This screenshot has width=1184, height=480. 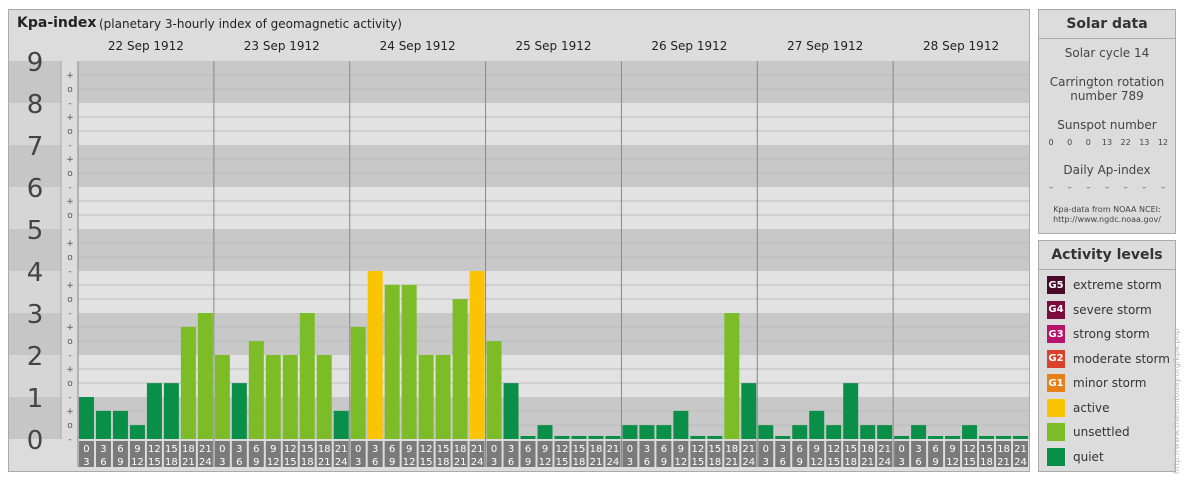 What do you see at coordinates (969, 449) in the screenshot?
I see `interval-start-label: 12` at bounding box center [969, 449].